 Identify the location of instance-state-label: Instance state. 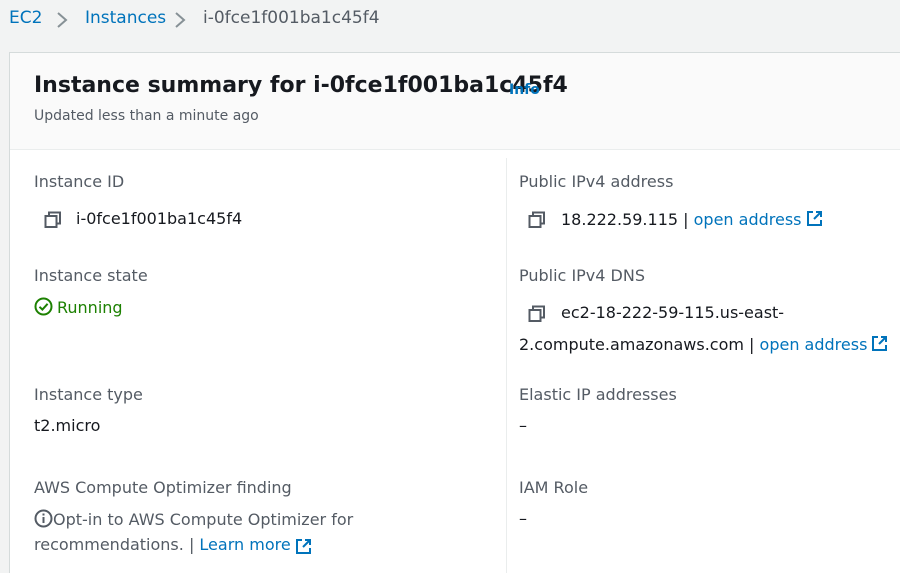
(91, 275).